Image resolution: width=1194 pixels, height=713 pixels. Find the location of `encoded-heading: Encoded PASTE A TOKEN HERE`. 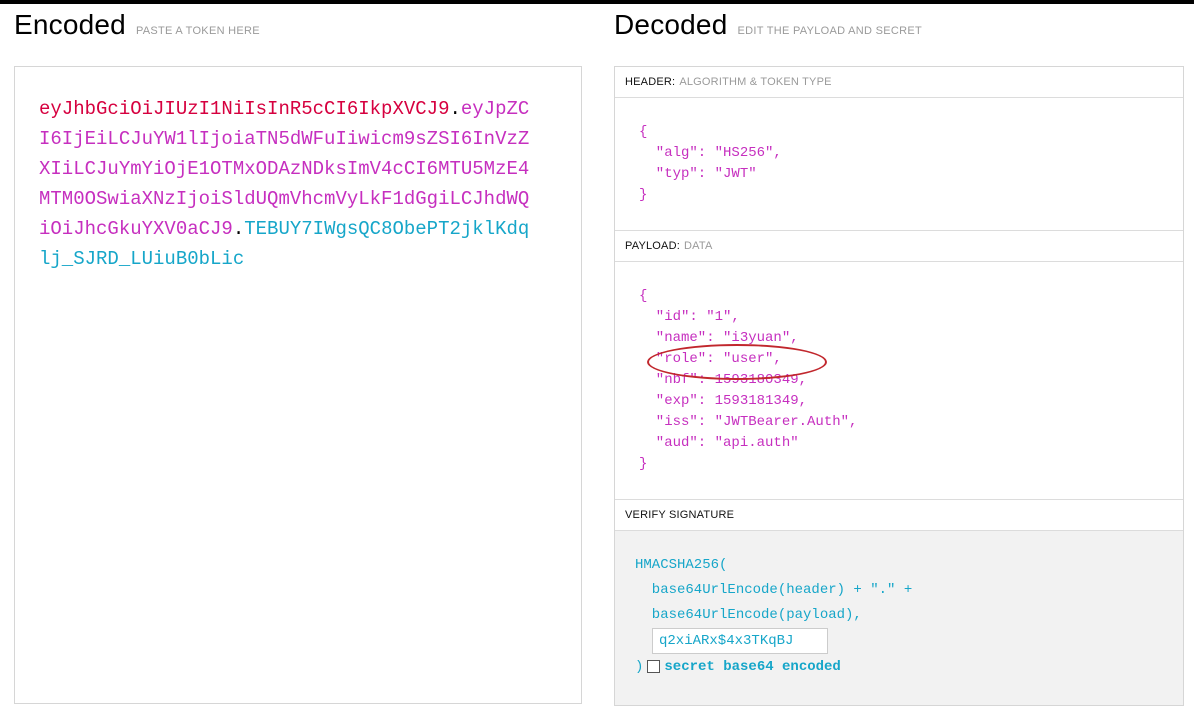

encoded-heading: Encoded PASTE A TOKEN HERE is located at coordinates (137, 25).